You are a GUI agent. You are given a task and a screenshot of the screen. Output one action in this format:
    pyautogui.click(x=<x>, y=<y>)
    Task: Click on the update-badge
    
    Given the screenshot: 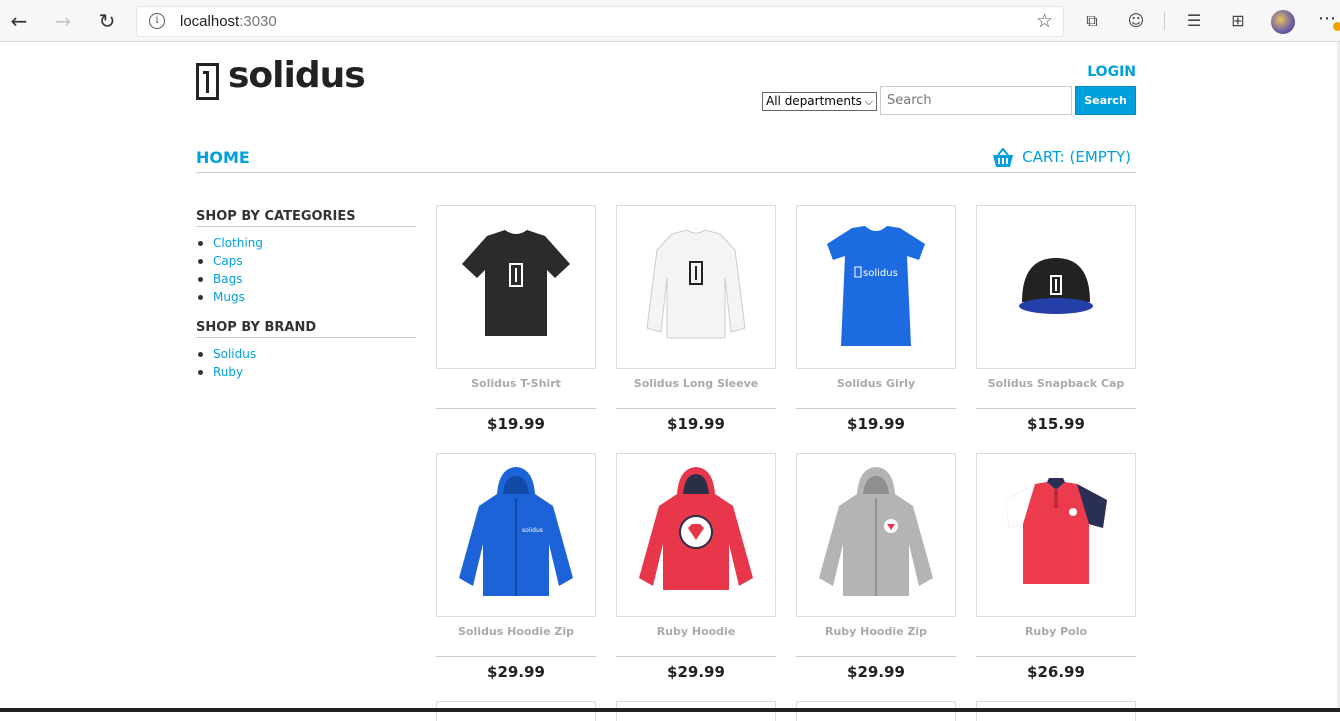 What is the action you would take?
    pyautogui.click(x=1336, y=26)
    